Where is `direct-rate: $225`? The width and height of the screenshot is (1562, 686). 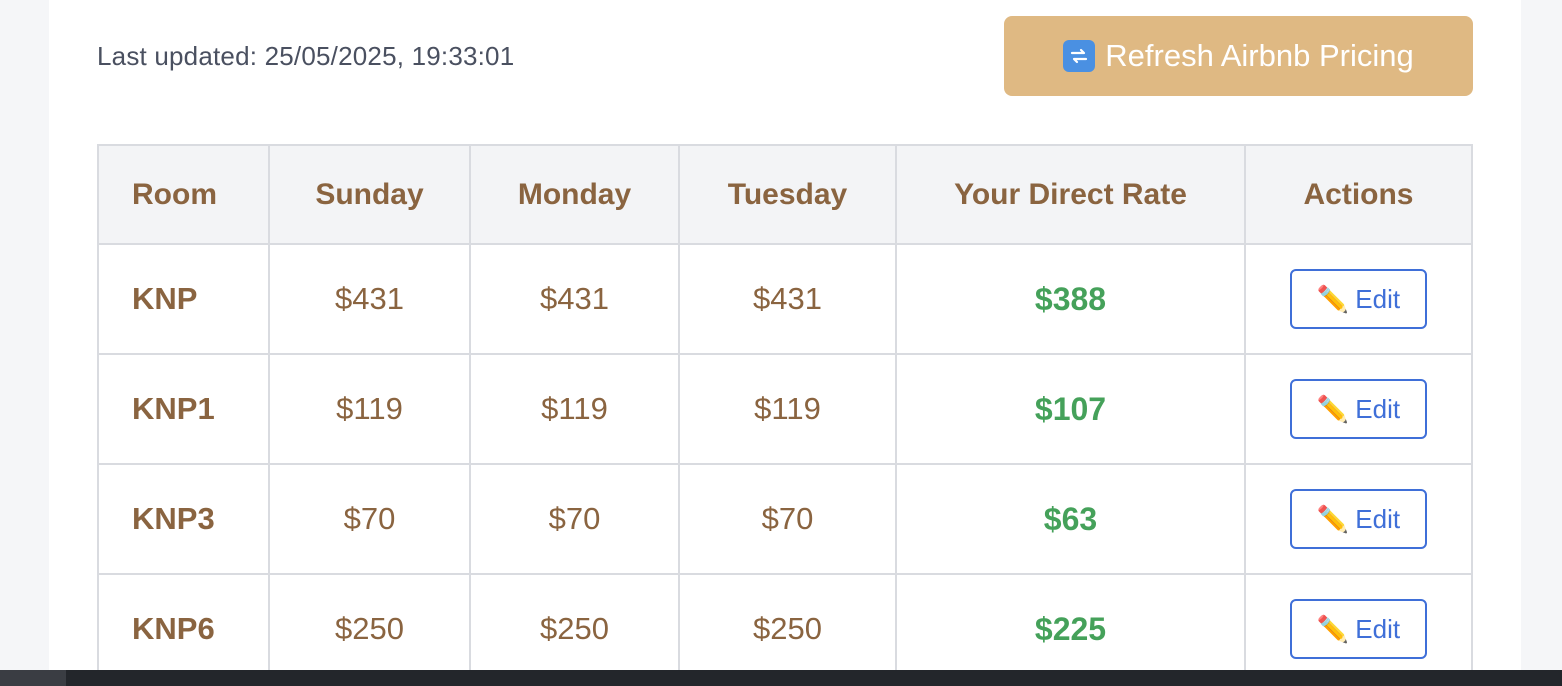
direct-rate: $225 is located at coordinates (1070, 629).